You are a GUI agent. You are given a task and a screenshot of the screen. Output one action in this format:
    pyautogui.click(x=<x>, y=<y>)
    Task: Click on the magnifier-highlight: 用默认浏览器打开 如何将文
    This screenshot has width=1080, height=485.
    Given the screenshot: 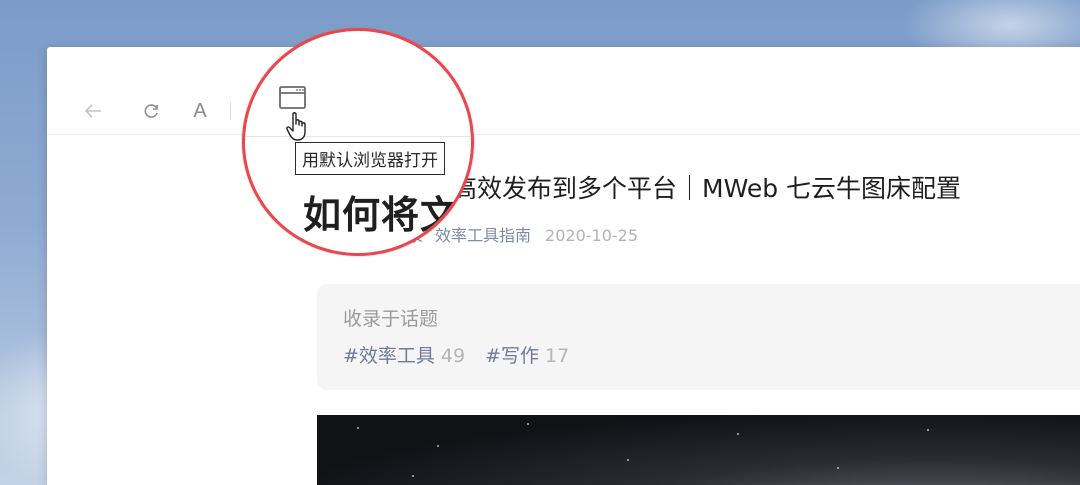 What is the action you would take?
    pyautogui.click(x=358, y=142)
    